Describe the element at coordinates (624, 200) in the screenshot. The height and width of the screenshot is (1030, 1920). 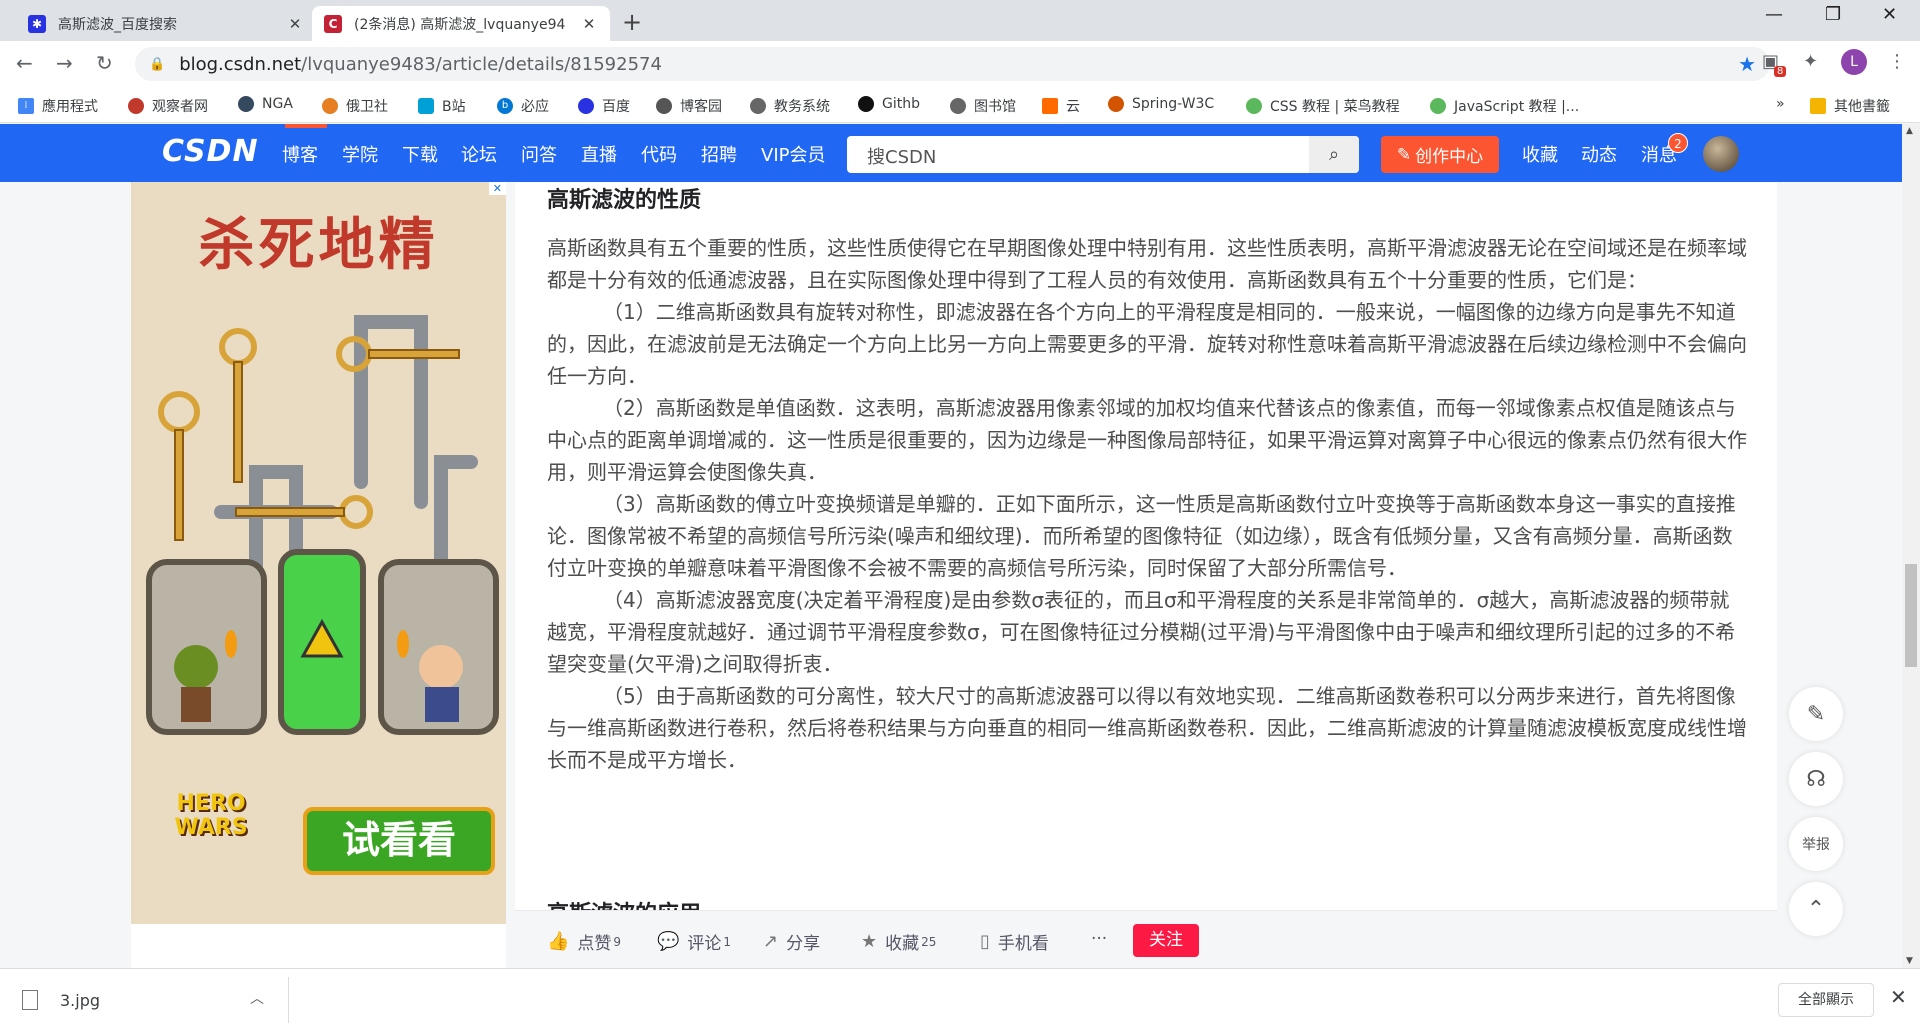
I see `section-title: 高斯滤波的性质` at that location.